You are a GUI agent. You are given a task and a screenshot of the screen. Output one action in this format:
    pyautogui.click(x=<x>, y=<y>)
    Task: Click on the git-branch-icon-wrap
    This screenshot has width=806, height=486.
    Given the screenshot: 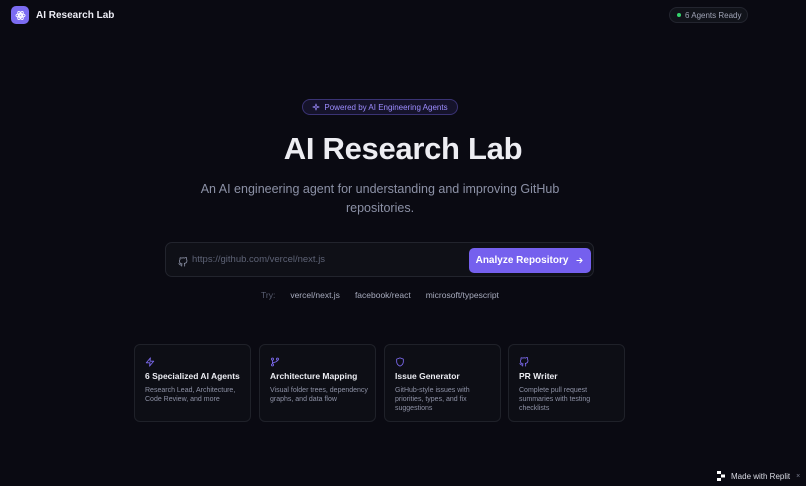 What is the action you would take?
    pyautogui.click(x=275, y=363)
    